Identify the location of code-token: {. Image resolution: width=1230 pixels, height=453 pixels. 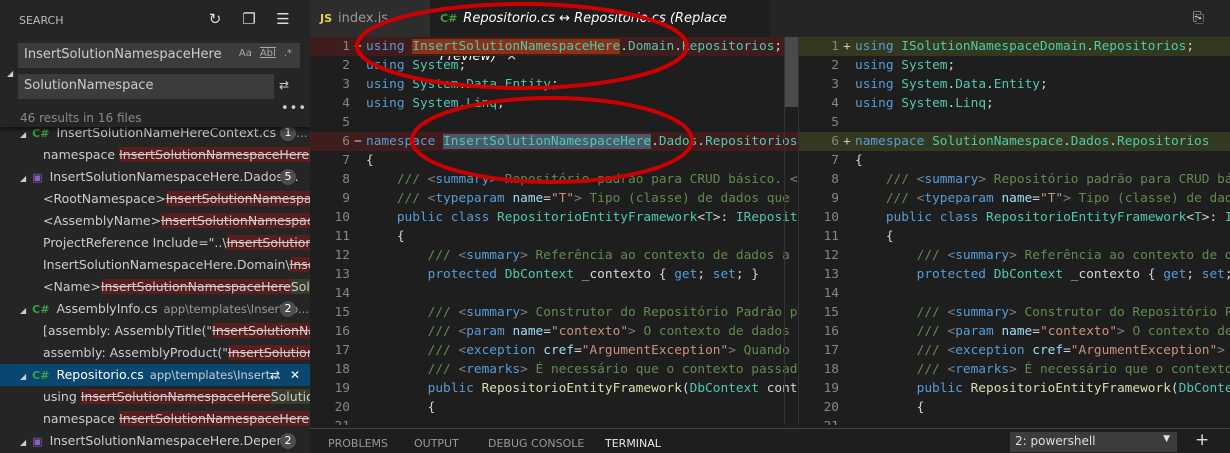
(859, 160).